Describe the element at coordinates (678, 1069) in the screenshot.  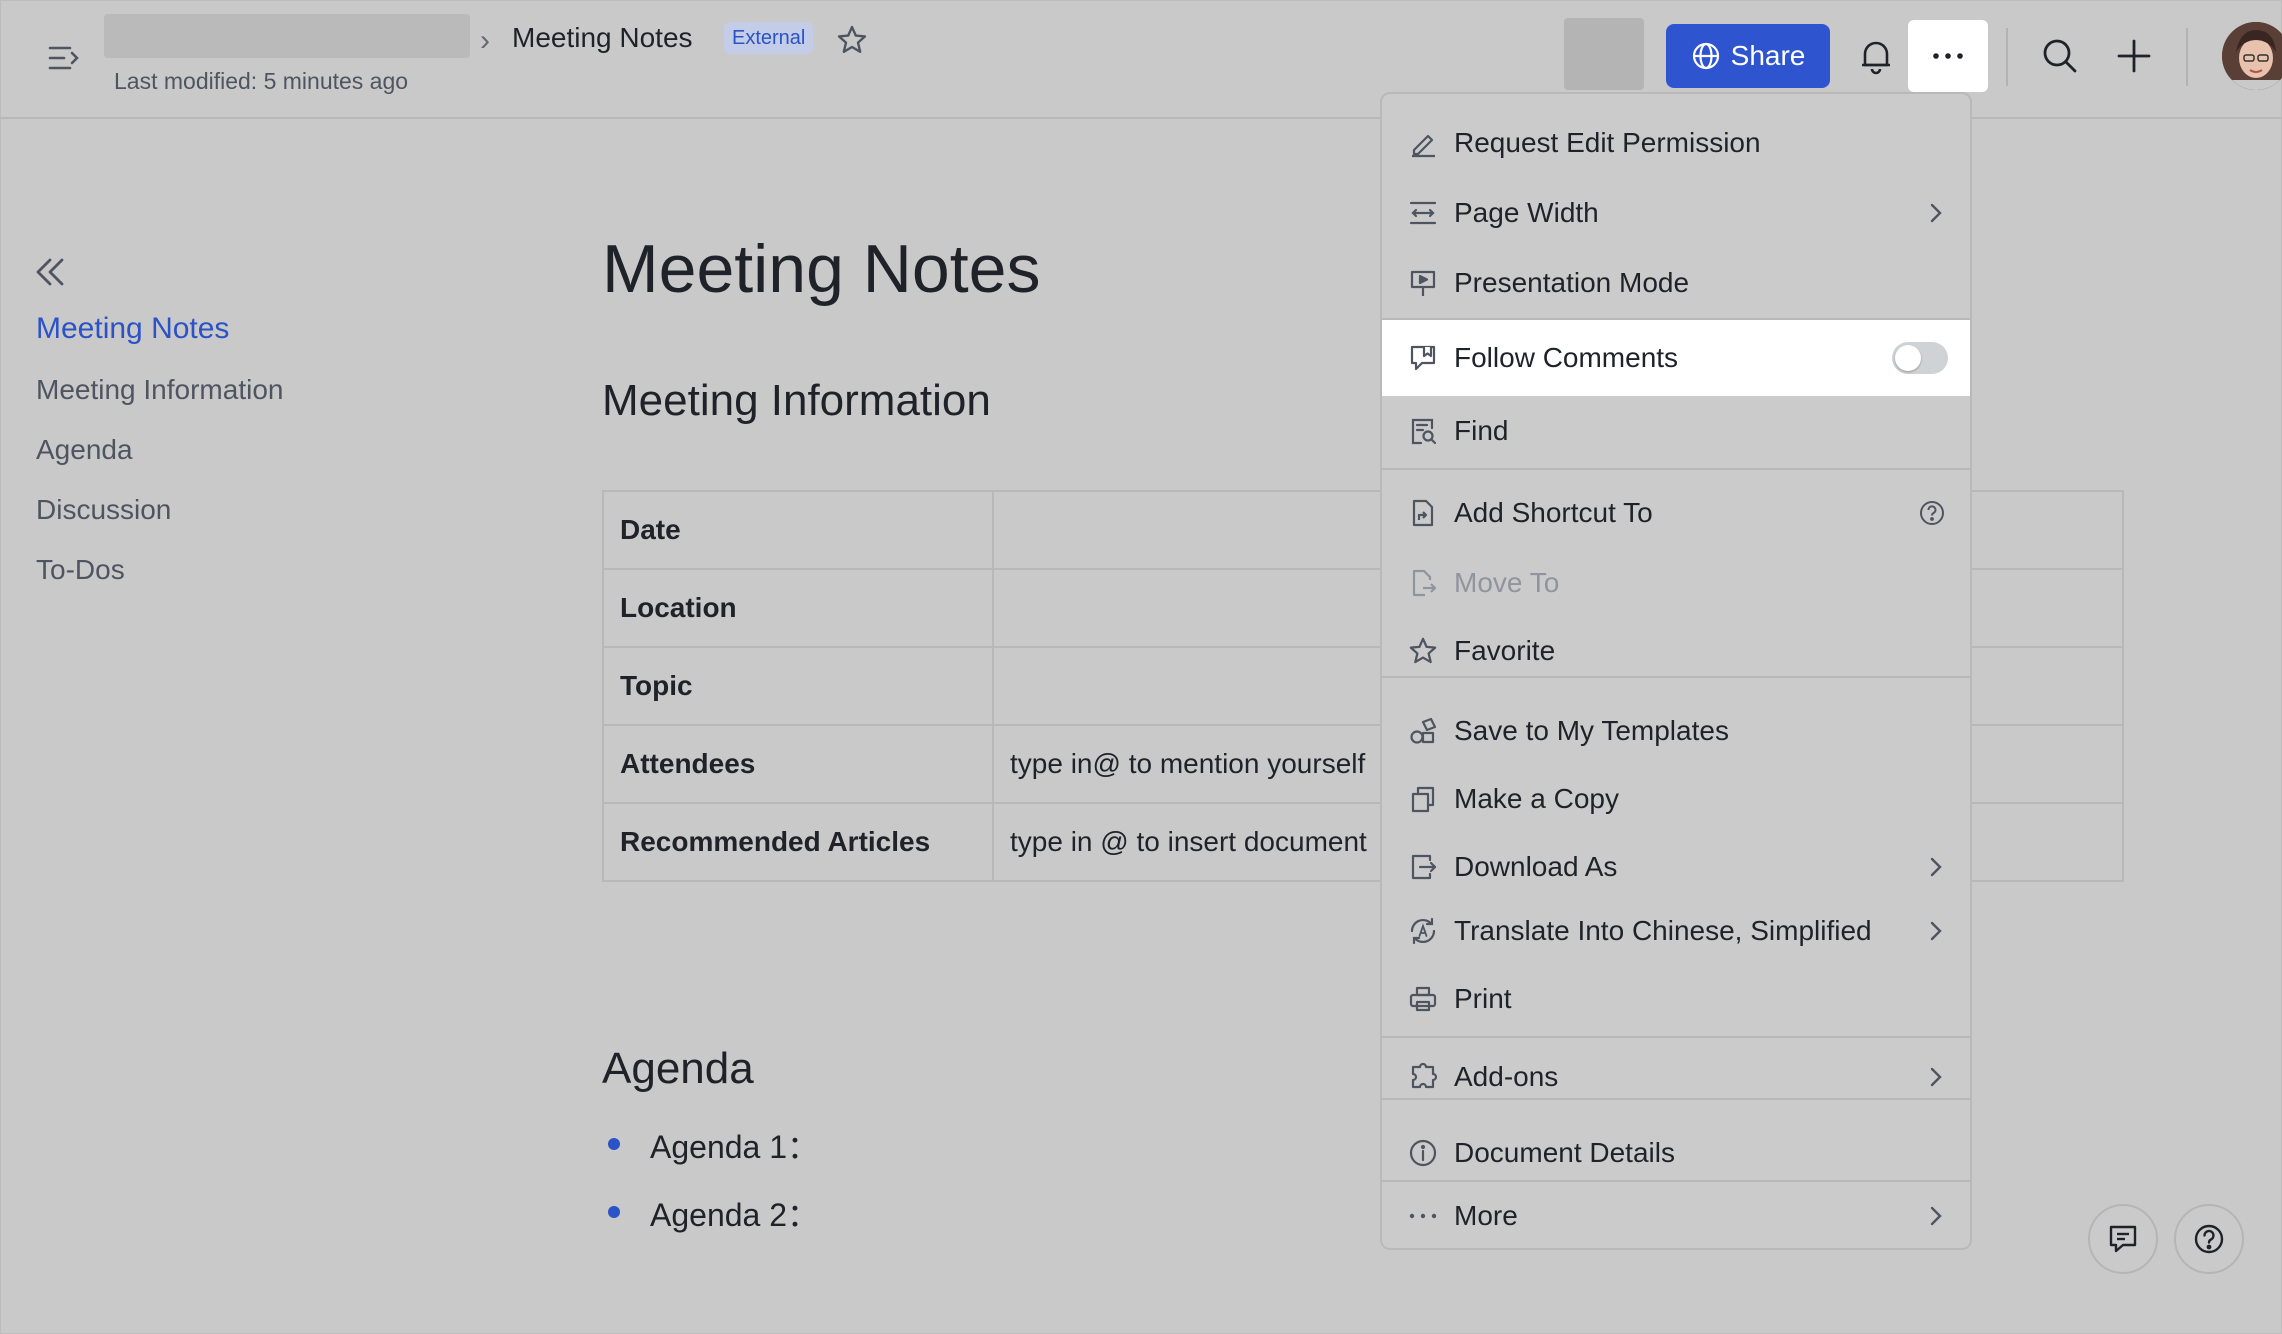
I see `heading-agenda: Agenda` at that location.